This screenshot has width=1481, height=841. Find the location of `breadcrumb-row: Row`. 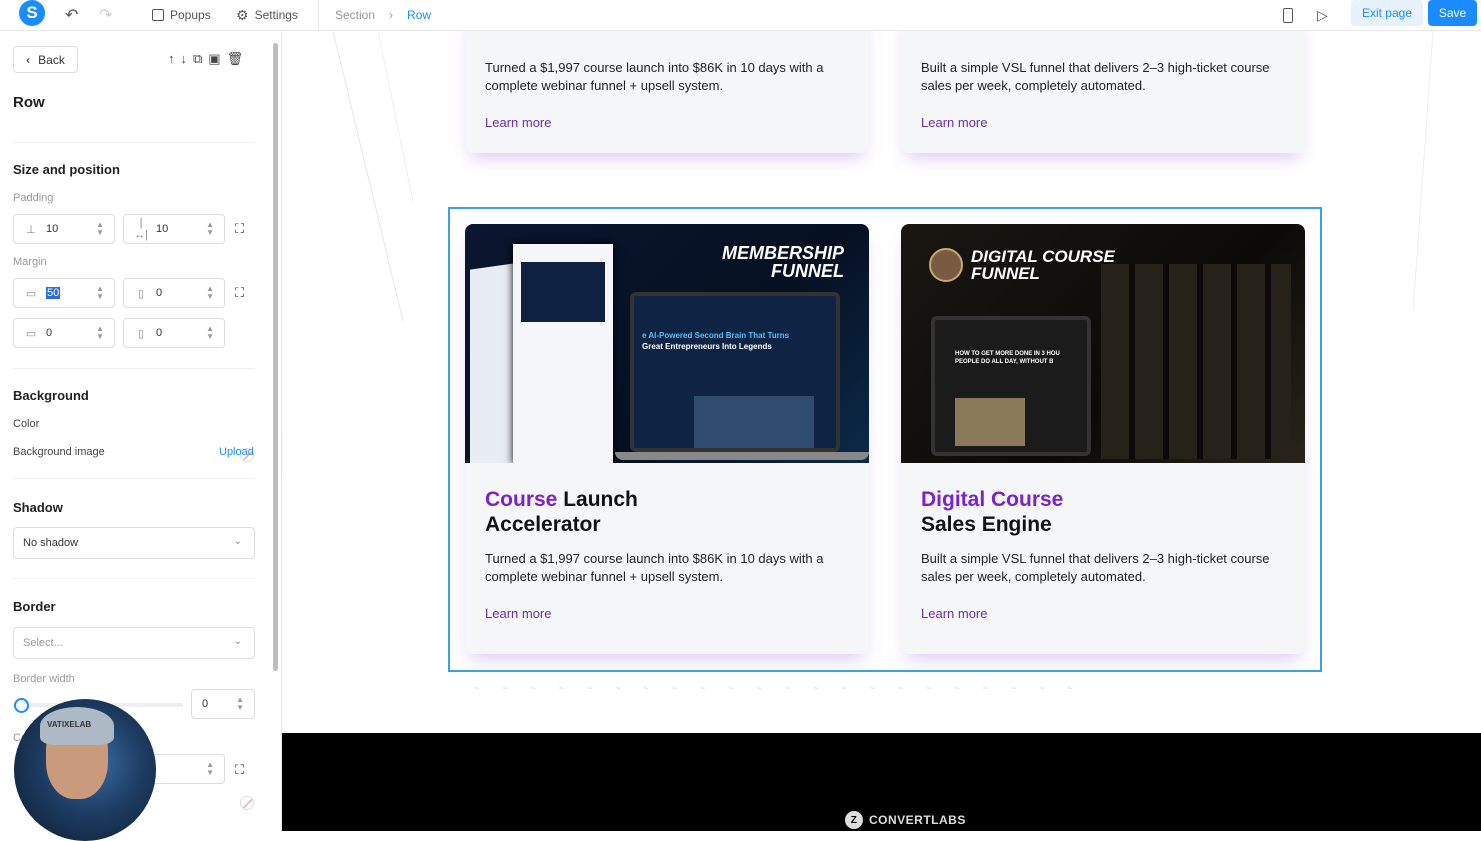

breadcrumb-row: Row is located at coordinates (419, 15).